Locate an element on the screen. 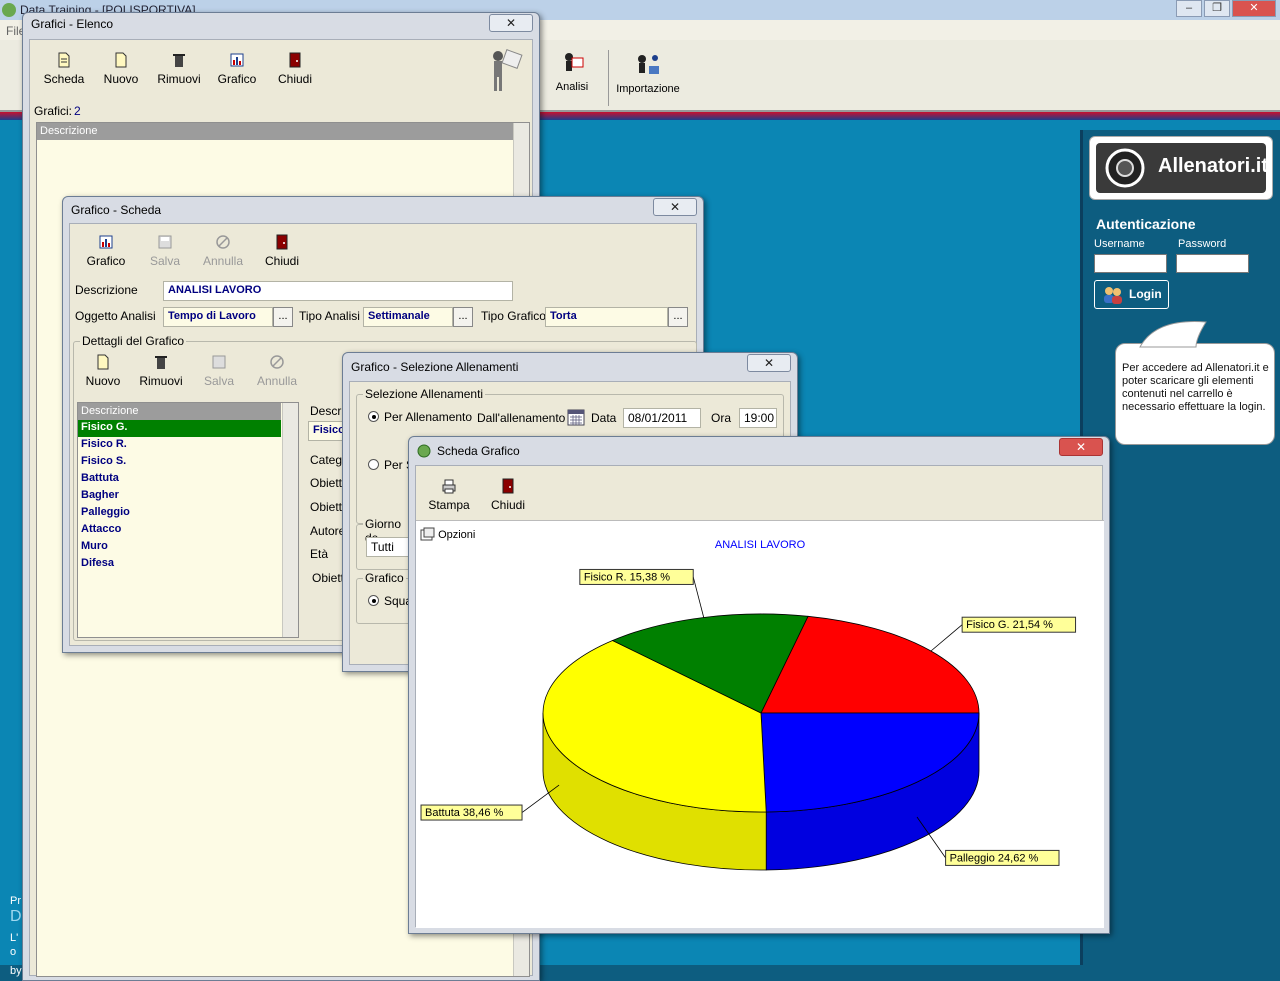 This screenshot has height=981, width=1280. list-item: Attacco is located at coordinates (188, 530).